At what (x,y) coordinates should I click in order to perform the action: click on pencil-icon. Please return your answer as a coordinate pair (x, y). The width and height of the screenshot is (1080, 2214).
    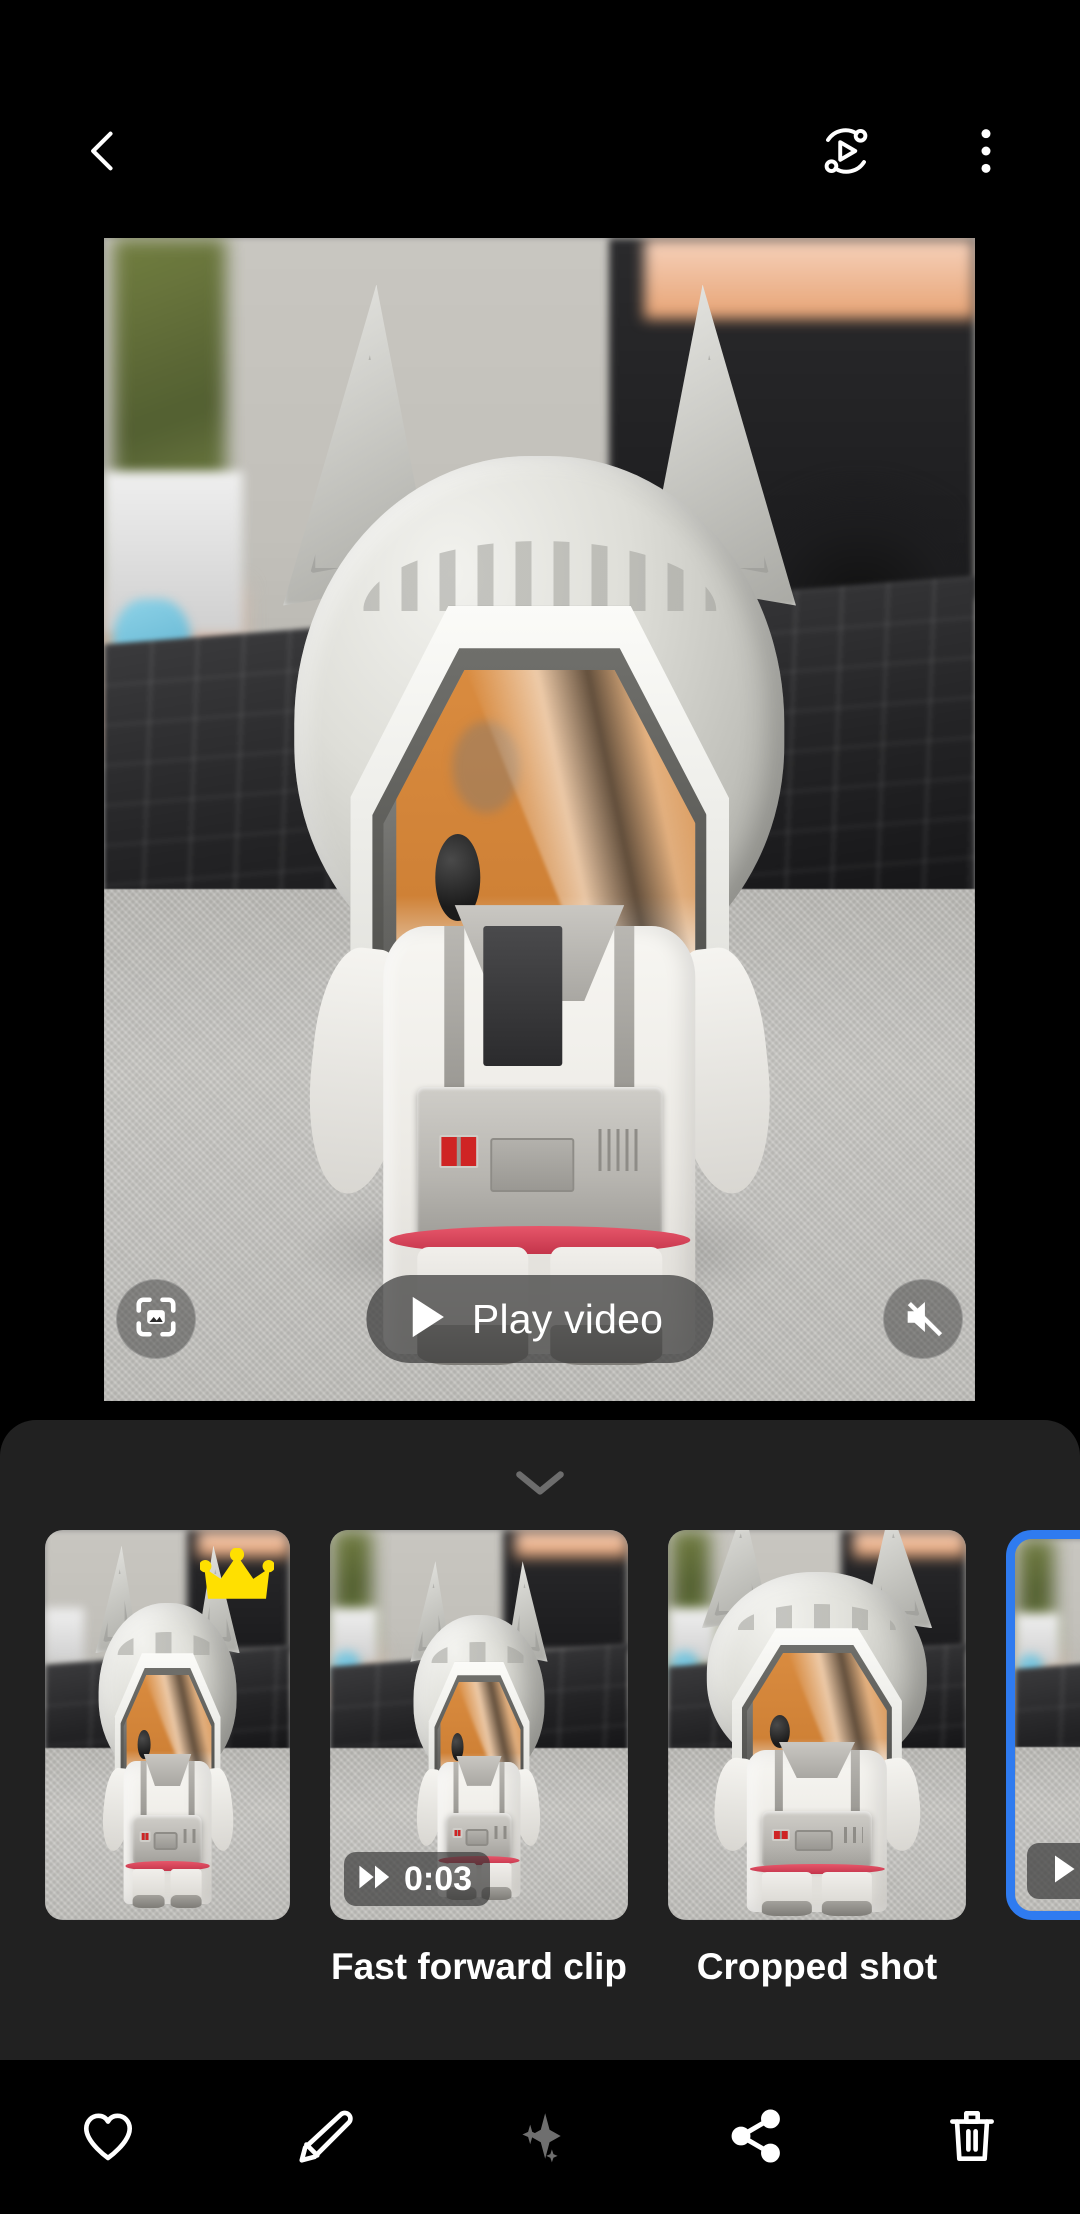
    Looking at the image, I should click on (324, 2137).